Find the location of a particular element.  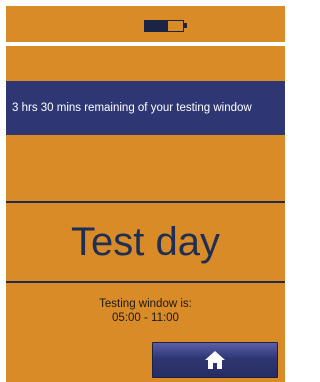

testing-window-time: 05:00 - 11:00 is located at coordinates (145, 318).